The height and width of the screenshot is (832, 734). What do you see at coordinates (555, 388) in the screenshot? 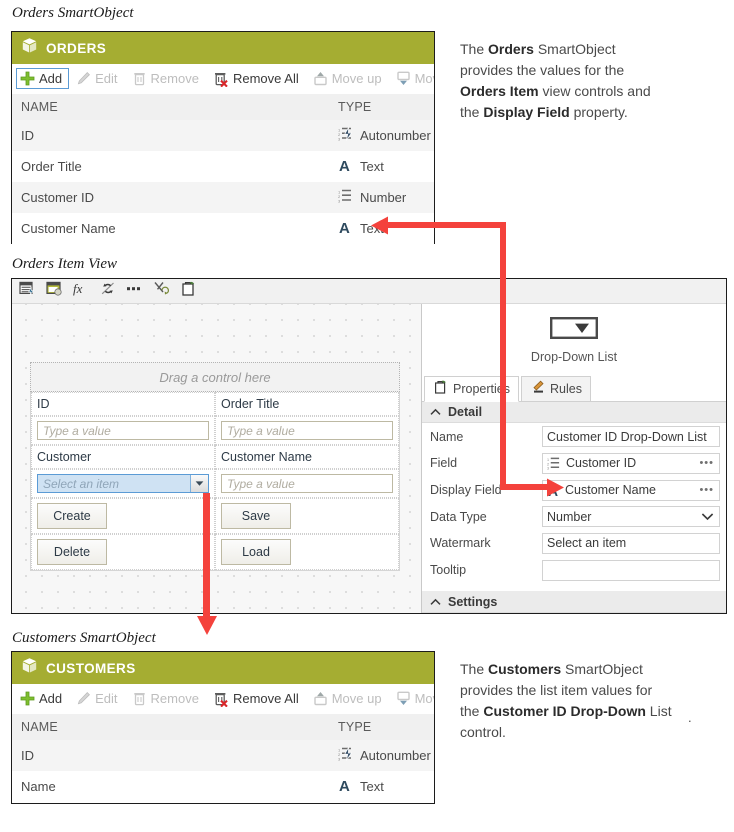
I see `tab-rules: Rules` at bounding box center [555, 388].